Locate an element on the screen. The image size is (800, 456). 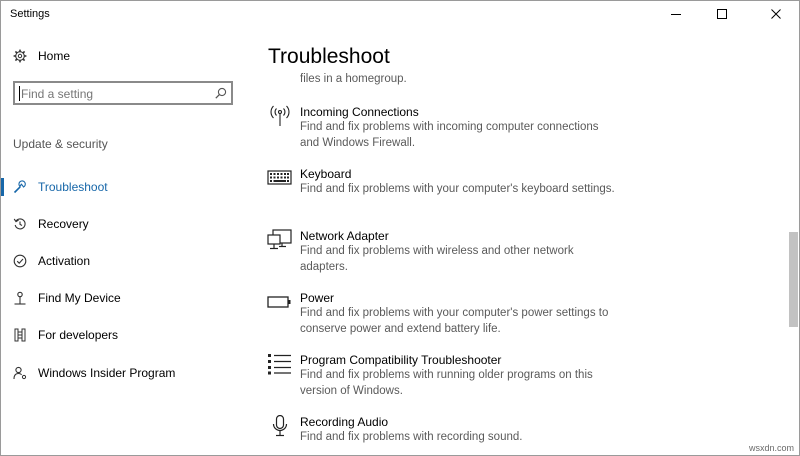
search-box is located at coordinates (123, 93).